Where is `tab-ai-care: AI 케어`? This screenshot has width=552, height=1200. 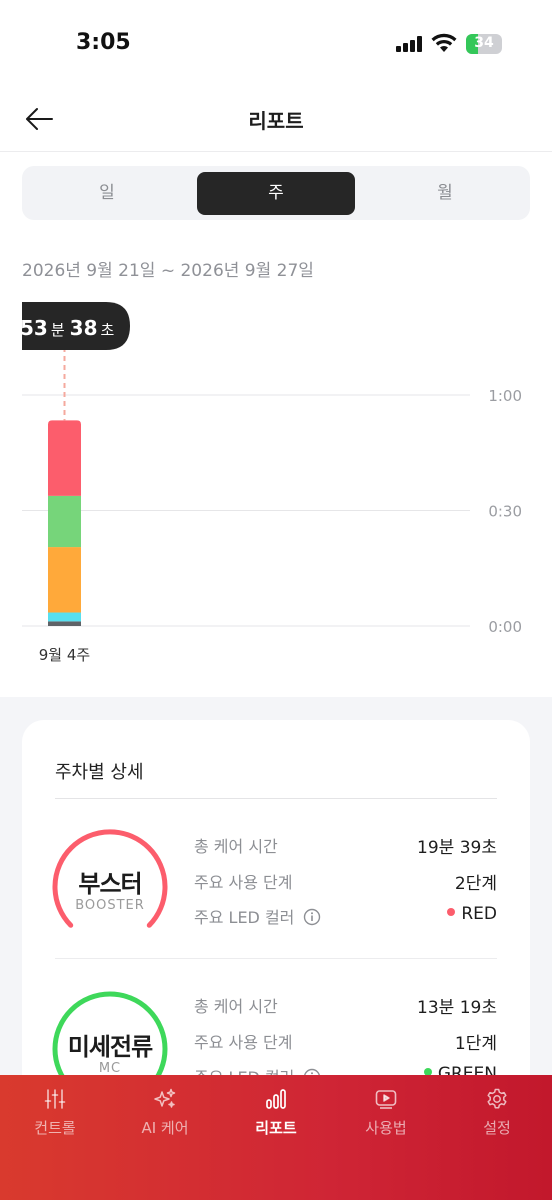 tab-ai-care: AI 케어 is located at coordinates (165, 1112).